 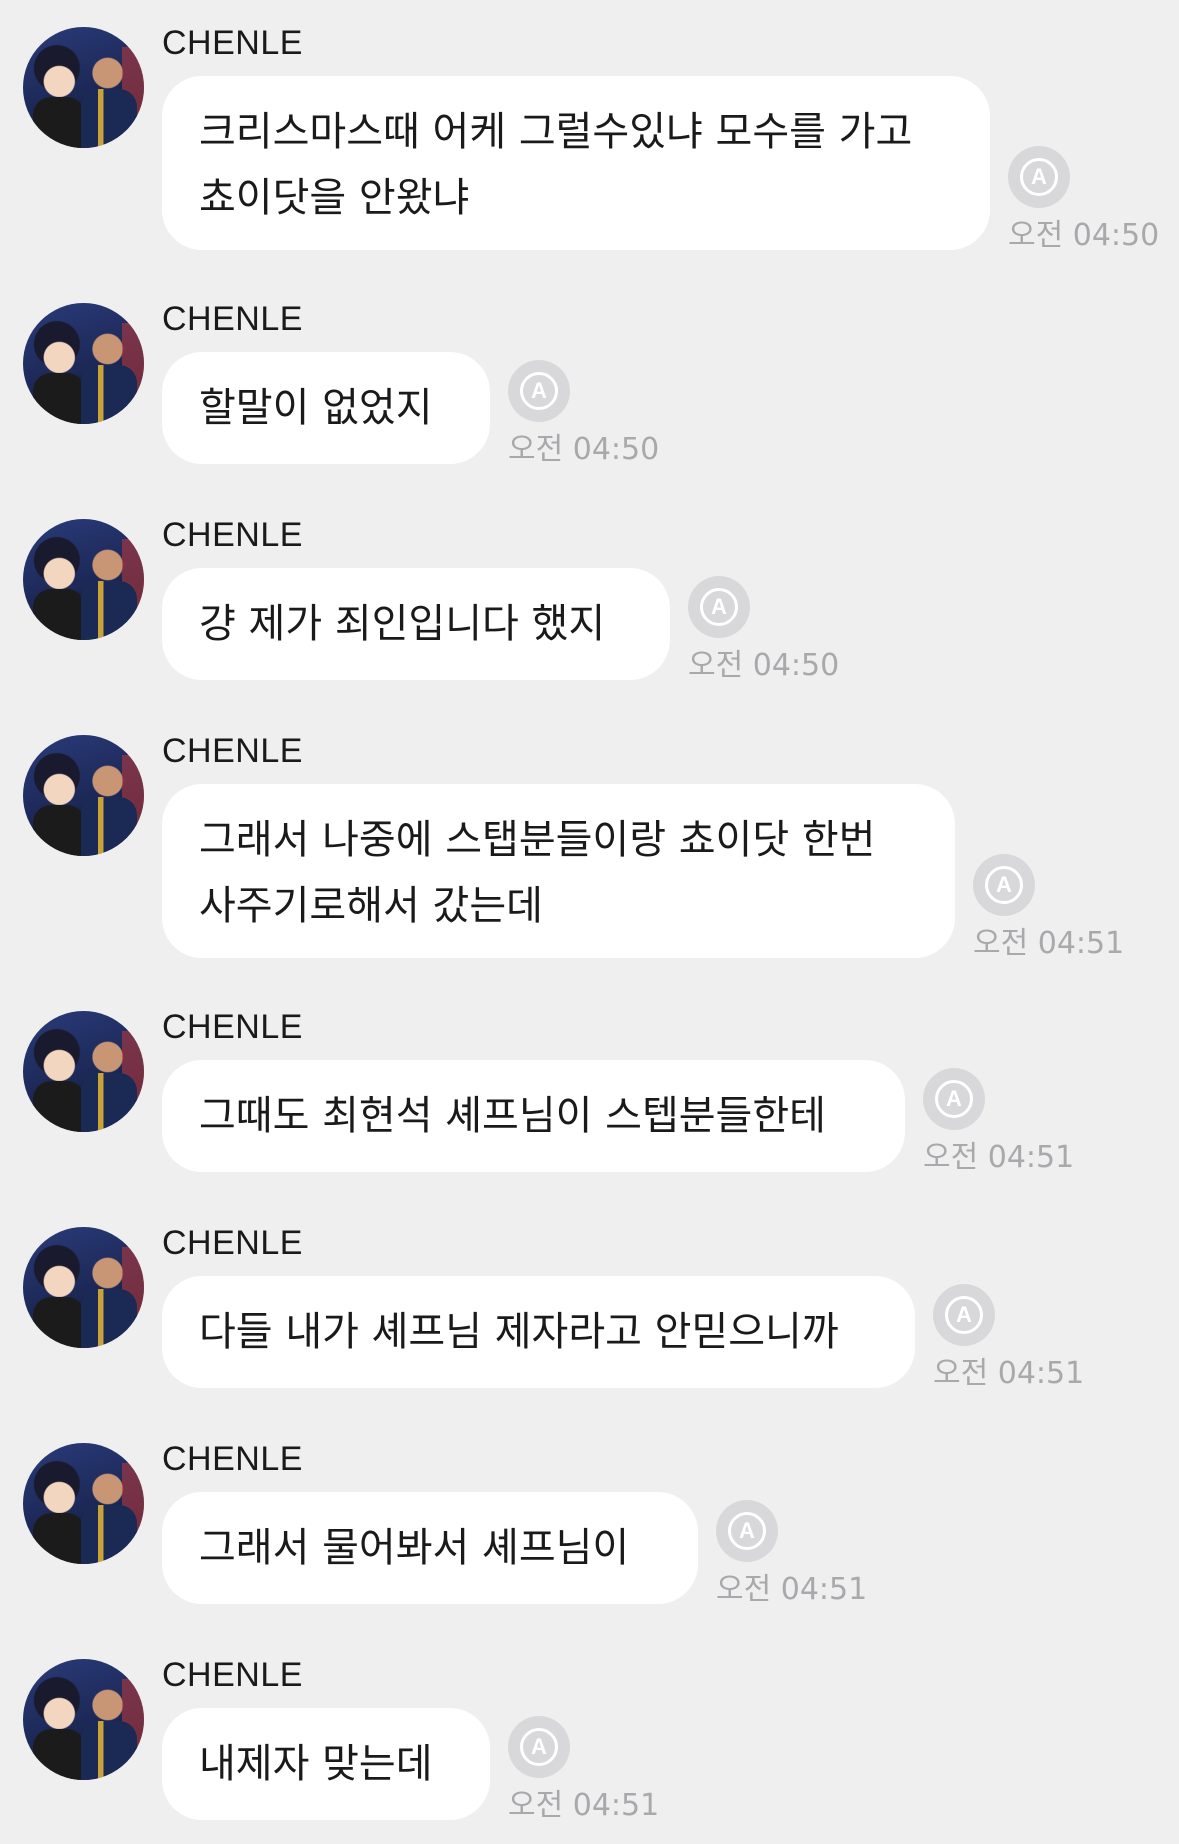 I want to click on message-bubble: 그래서 물어봐서 셰프님이, so click(x=430, y=1548).